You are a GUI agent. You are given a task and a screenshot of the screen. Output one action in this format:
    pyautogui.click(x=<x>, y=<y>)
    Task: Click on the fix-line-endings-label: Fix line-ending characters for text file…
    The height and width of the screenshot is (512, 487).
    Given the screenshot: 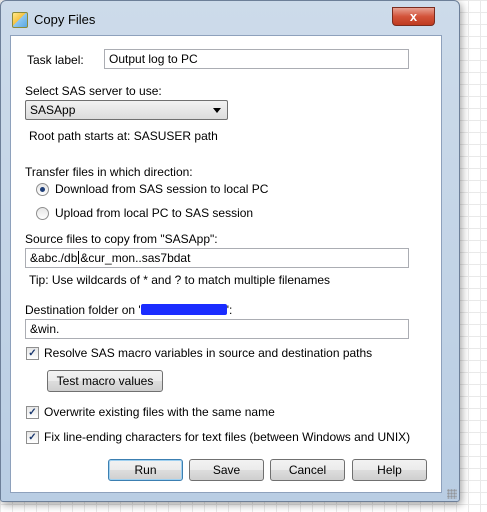 What is the action you would take?
    pyautogui.click(x=227, y=437)
    